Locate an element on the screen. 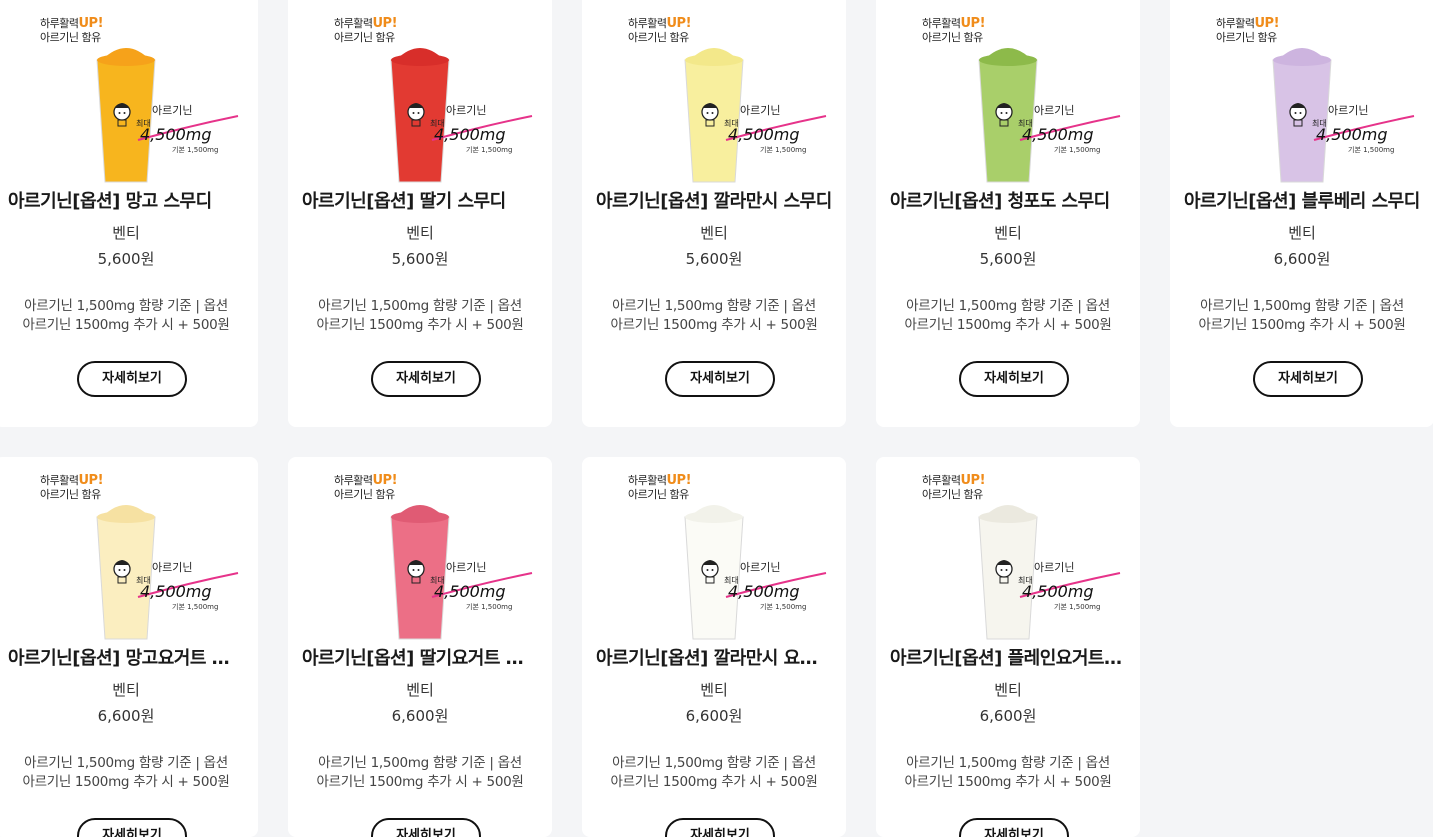 The image size is (1433, 837). product-title: 아르기닌[옵션] 딸기 스무디 is located at coordinates (420, 200).